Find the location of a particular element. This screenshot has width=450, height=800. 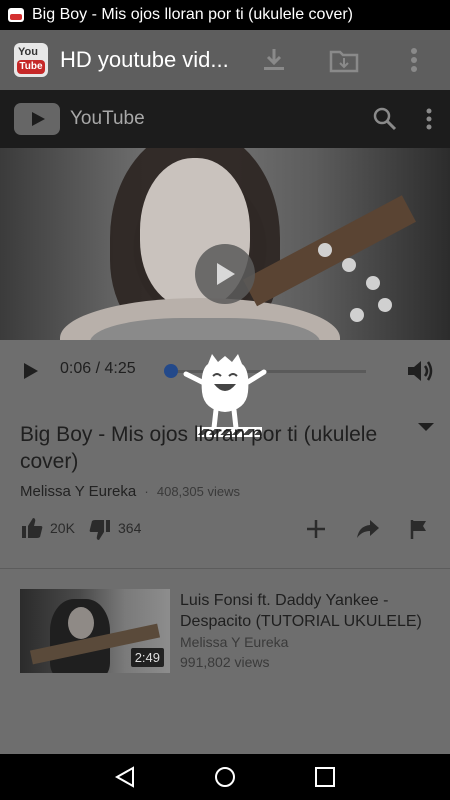

dislike-icon is located at coordinates (100, 530).